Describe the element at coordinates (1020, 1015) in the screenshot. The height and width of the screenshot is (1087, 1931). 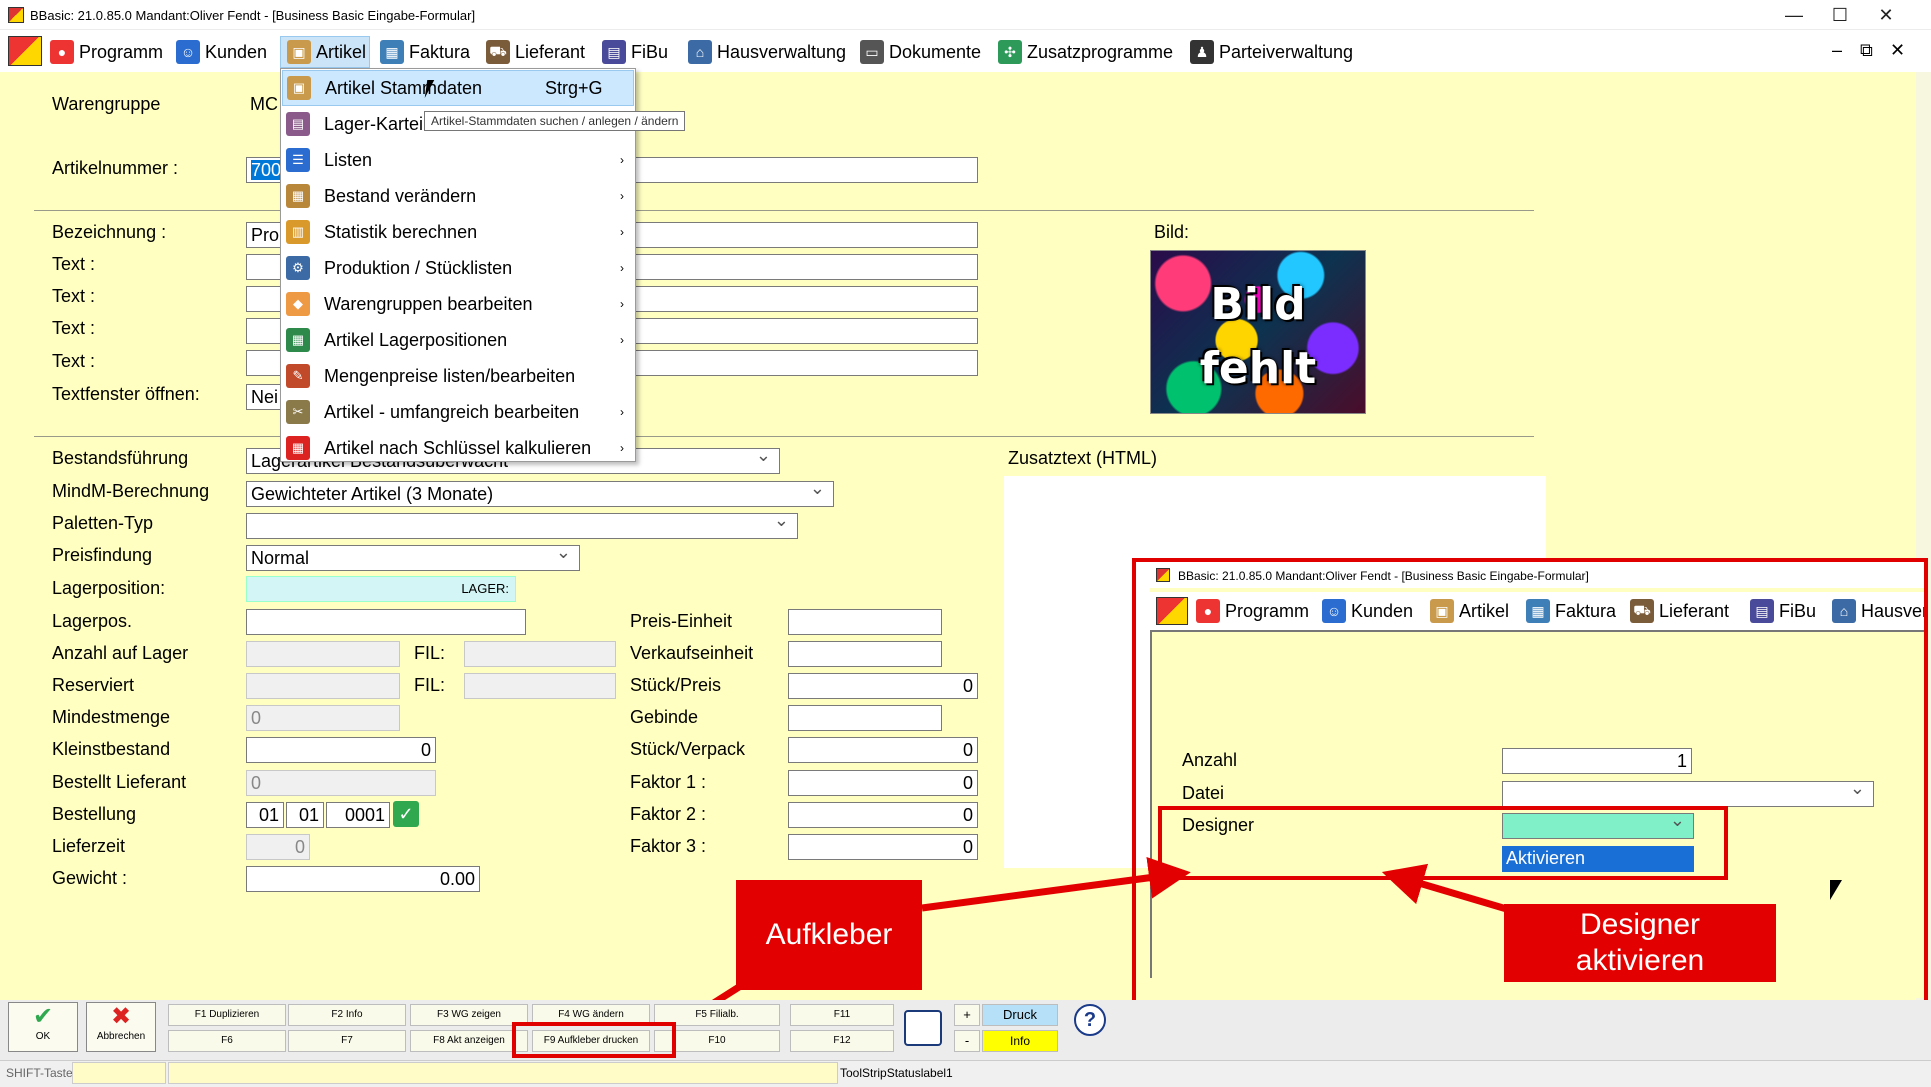
I see `druck-button: Druck` at that location.